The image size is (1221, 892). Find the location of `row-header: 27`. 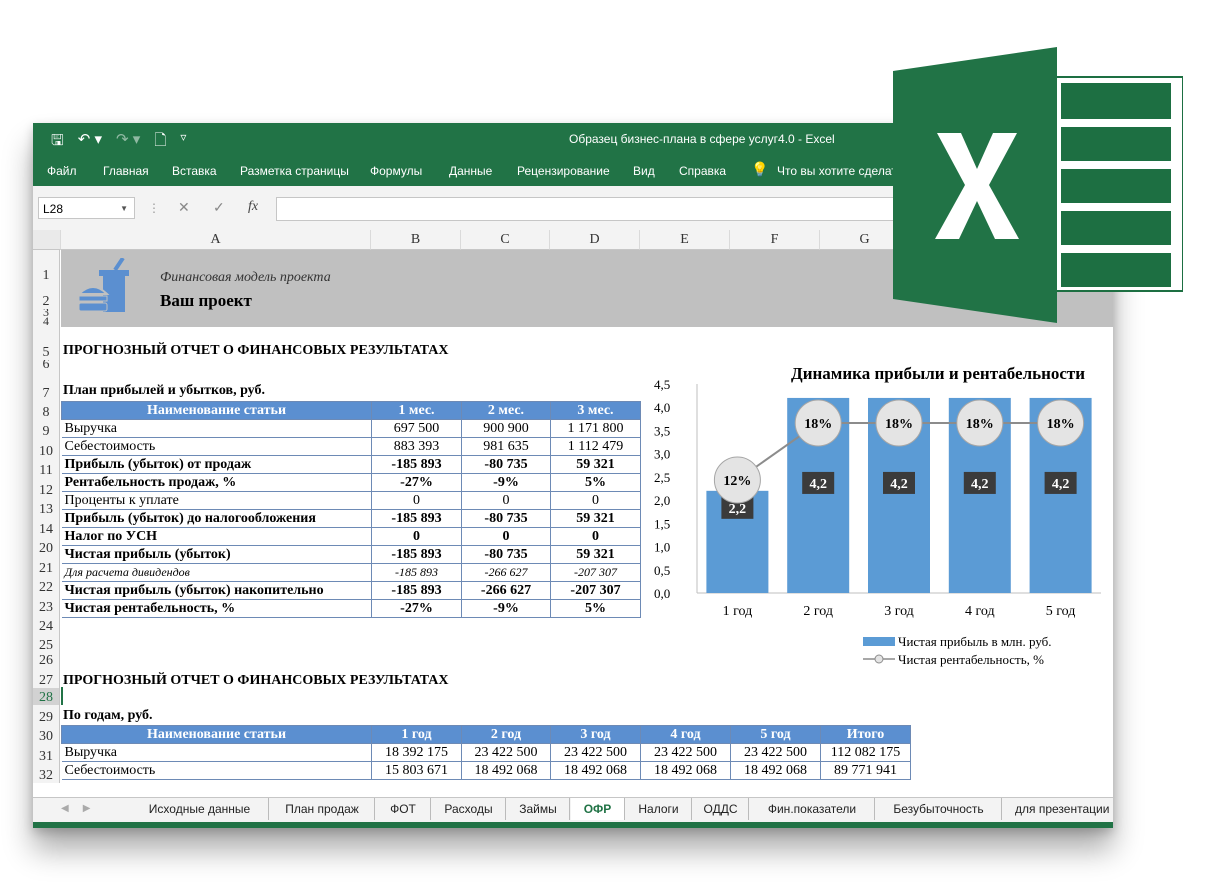

row-header: 27 is located at coordinates (46, 678).